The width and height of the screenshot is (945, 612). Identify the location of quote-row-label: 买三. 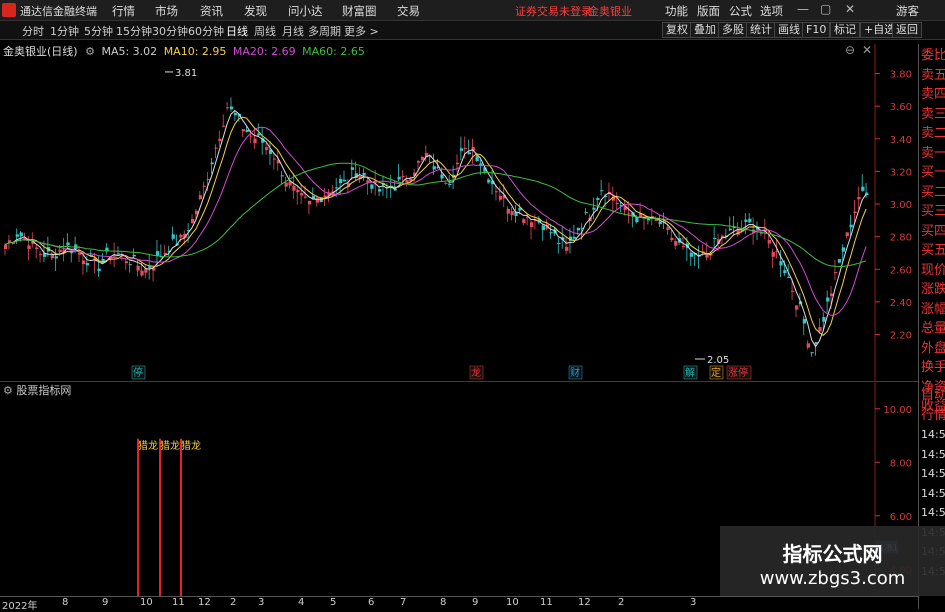
(933, 211).